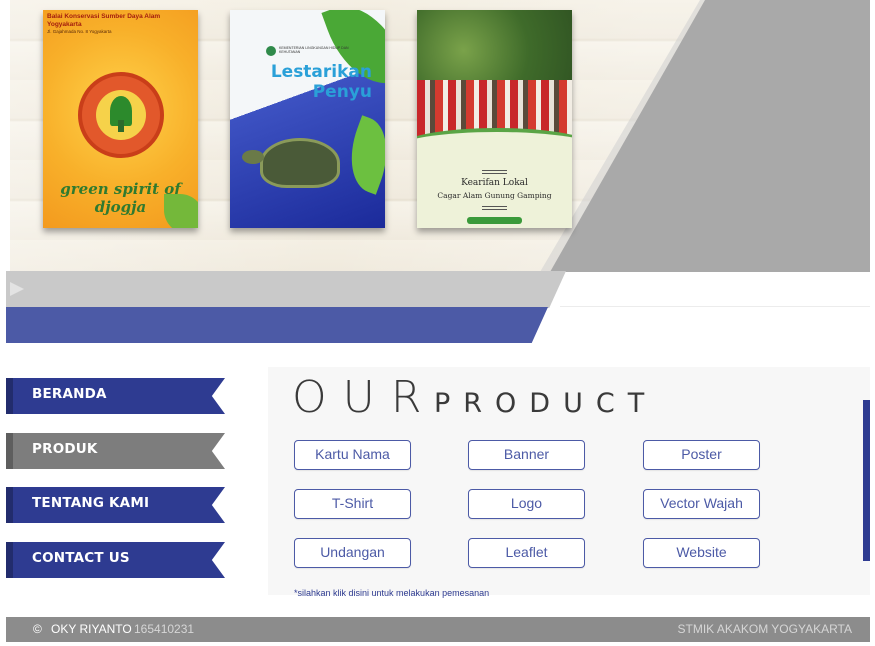 This screenshot has width=875, height=646. I want to click on footer-student-id: 165410231, so click(164, 629).